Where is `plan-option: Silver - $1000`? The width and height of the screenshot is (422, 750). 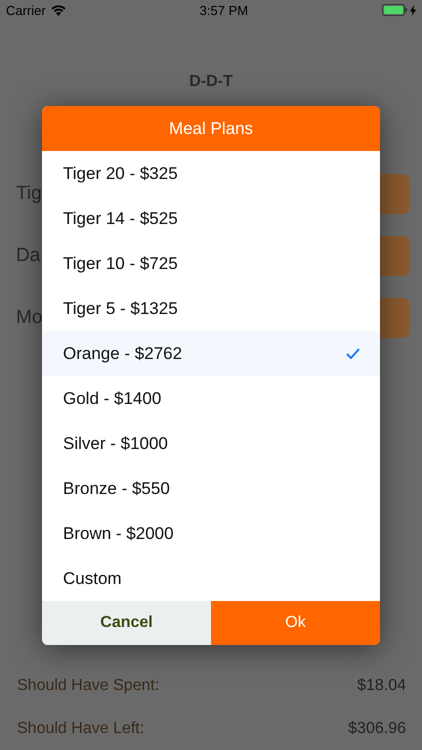 plan-option: Silver - $1000 is located at coordinates (211, 443).